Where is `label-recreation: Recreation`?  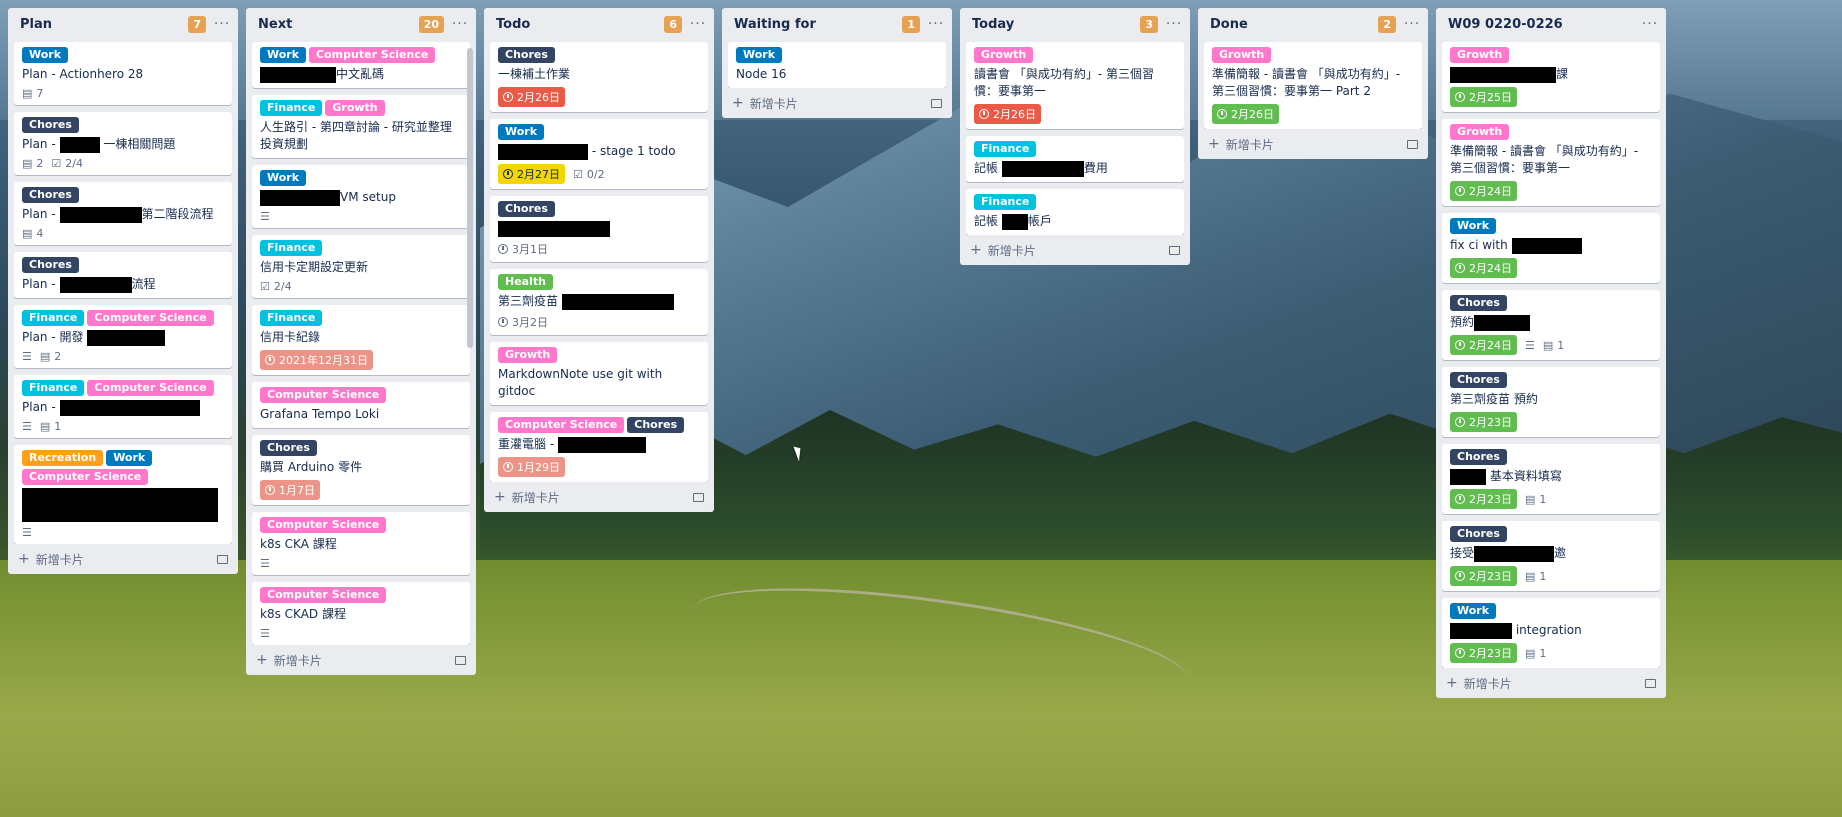 label-recreation: Recreation is located at coordinates (63, 458).